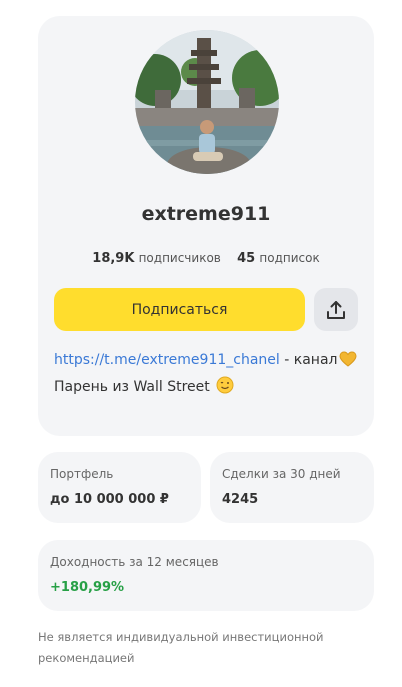 The height and width of the screenshot is (687, 402). Describe the element at coordinates (82, 474) in the screenshot. I see `portfolio-label: Портфель` at that location.